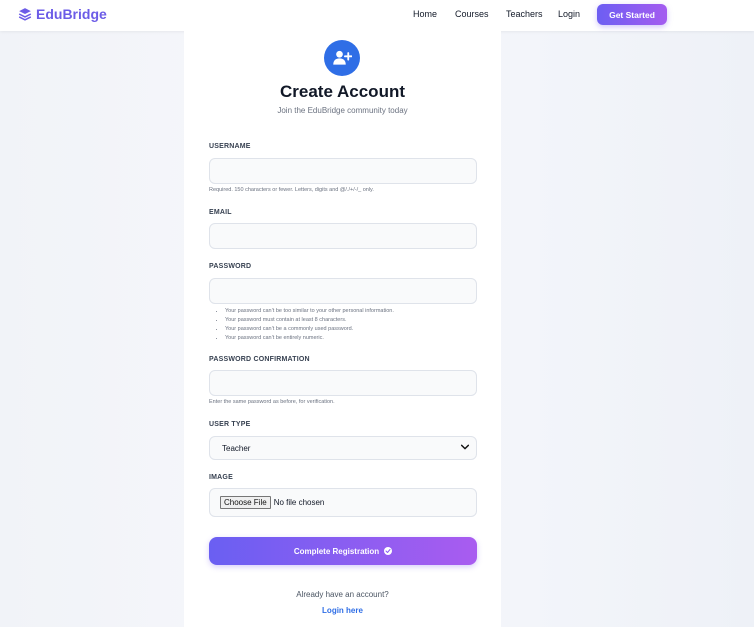 The width and height of the screenshot is (754, 627). Describe the element at coordinates (299, 502) in the screenshot. I see `file-status: No file chosen` at that location.